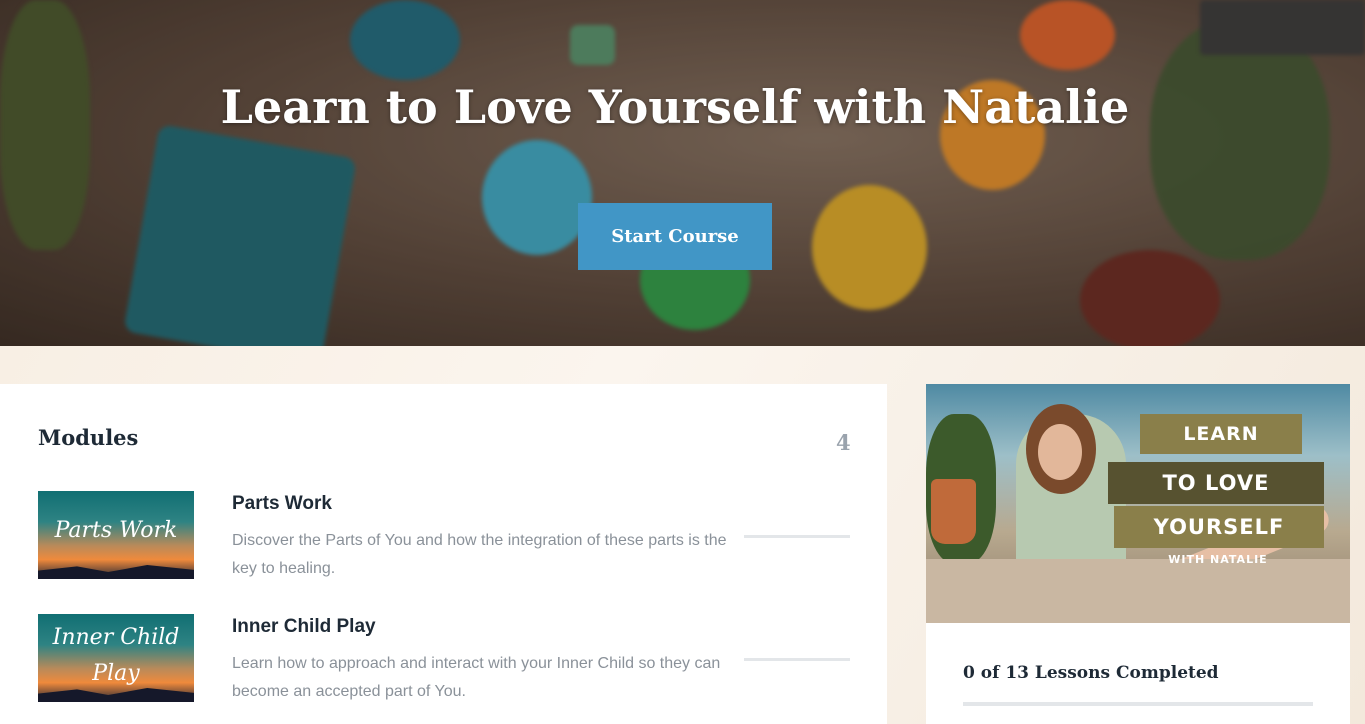 The height and width of the screenshot is (724, 1365). What do you see at coordinates (116, 637) in the screenshot?
I see `thumbnail-caption: Inner Child` at bounding box center [116, 637].